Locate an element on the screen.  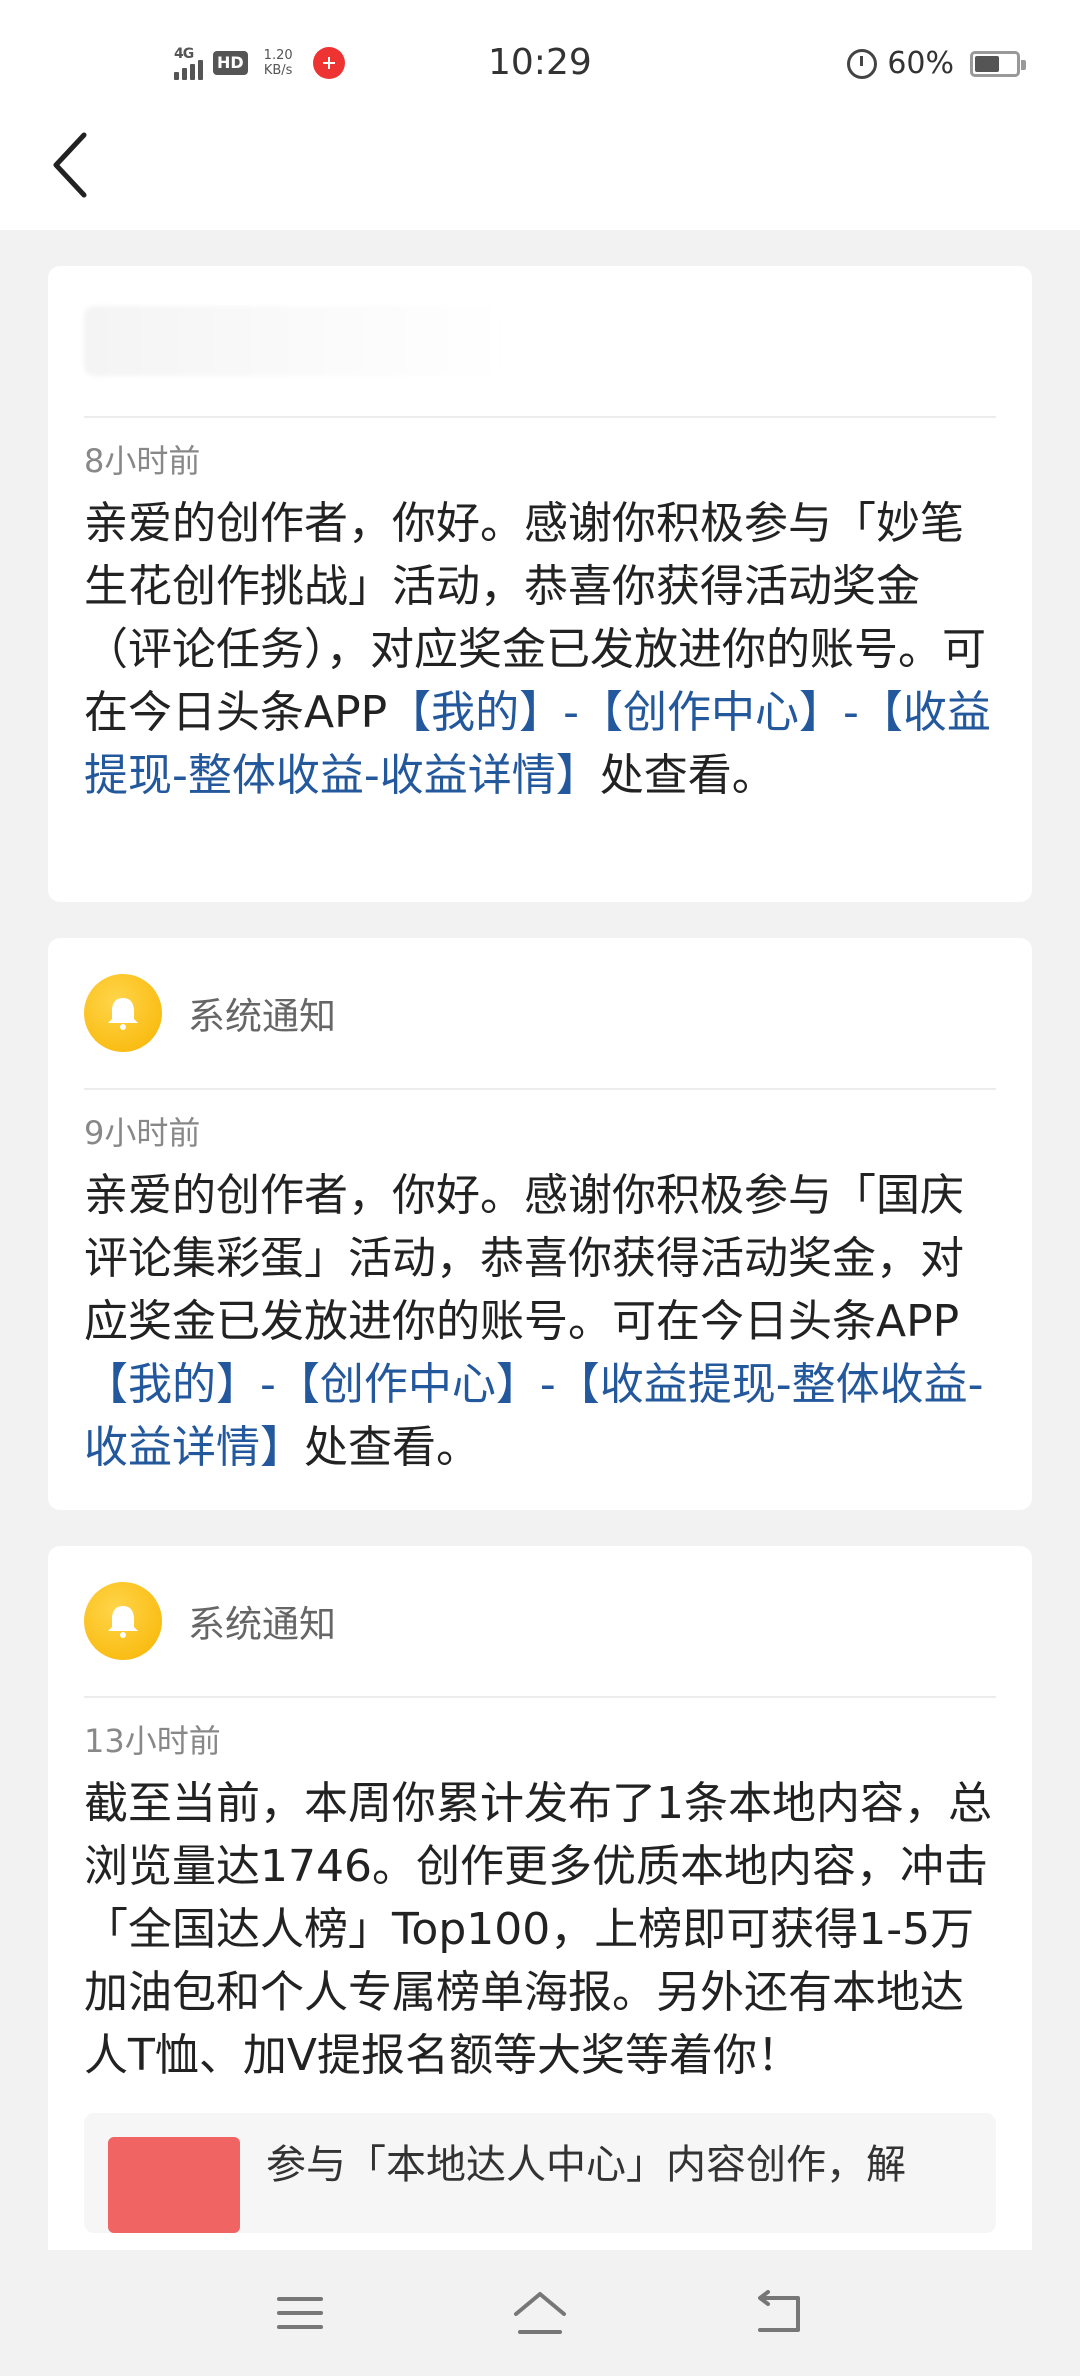
speed-unit: KB/s is located at coordinates (278, 70).